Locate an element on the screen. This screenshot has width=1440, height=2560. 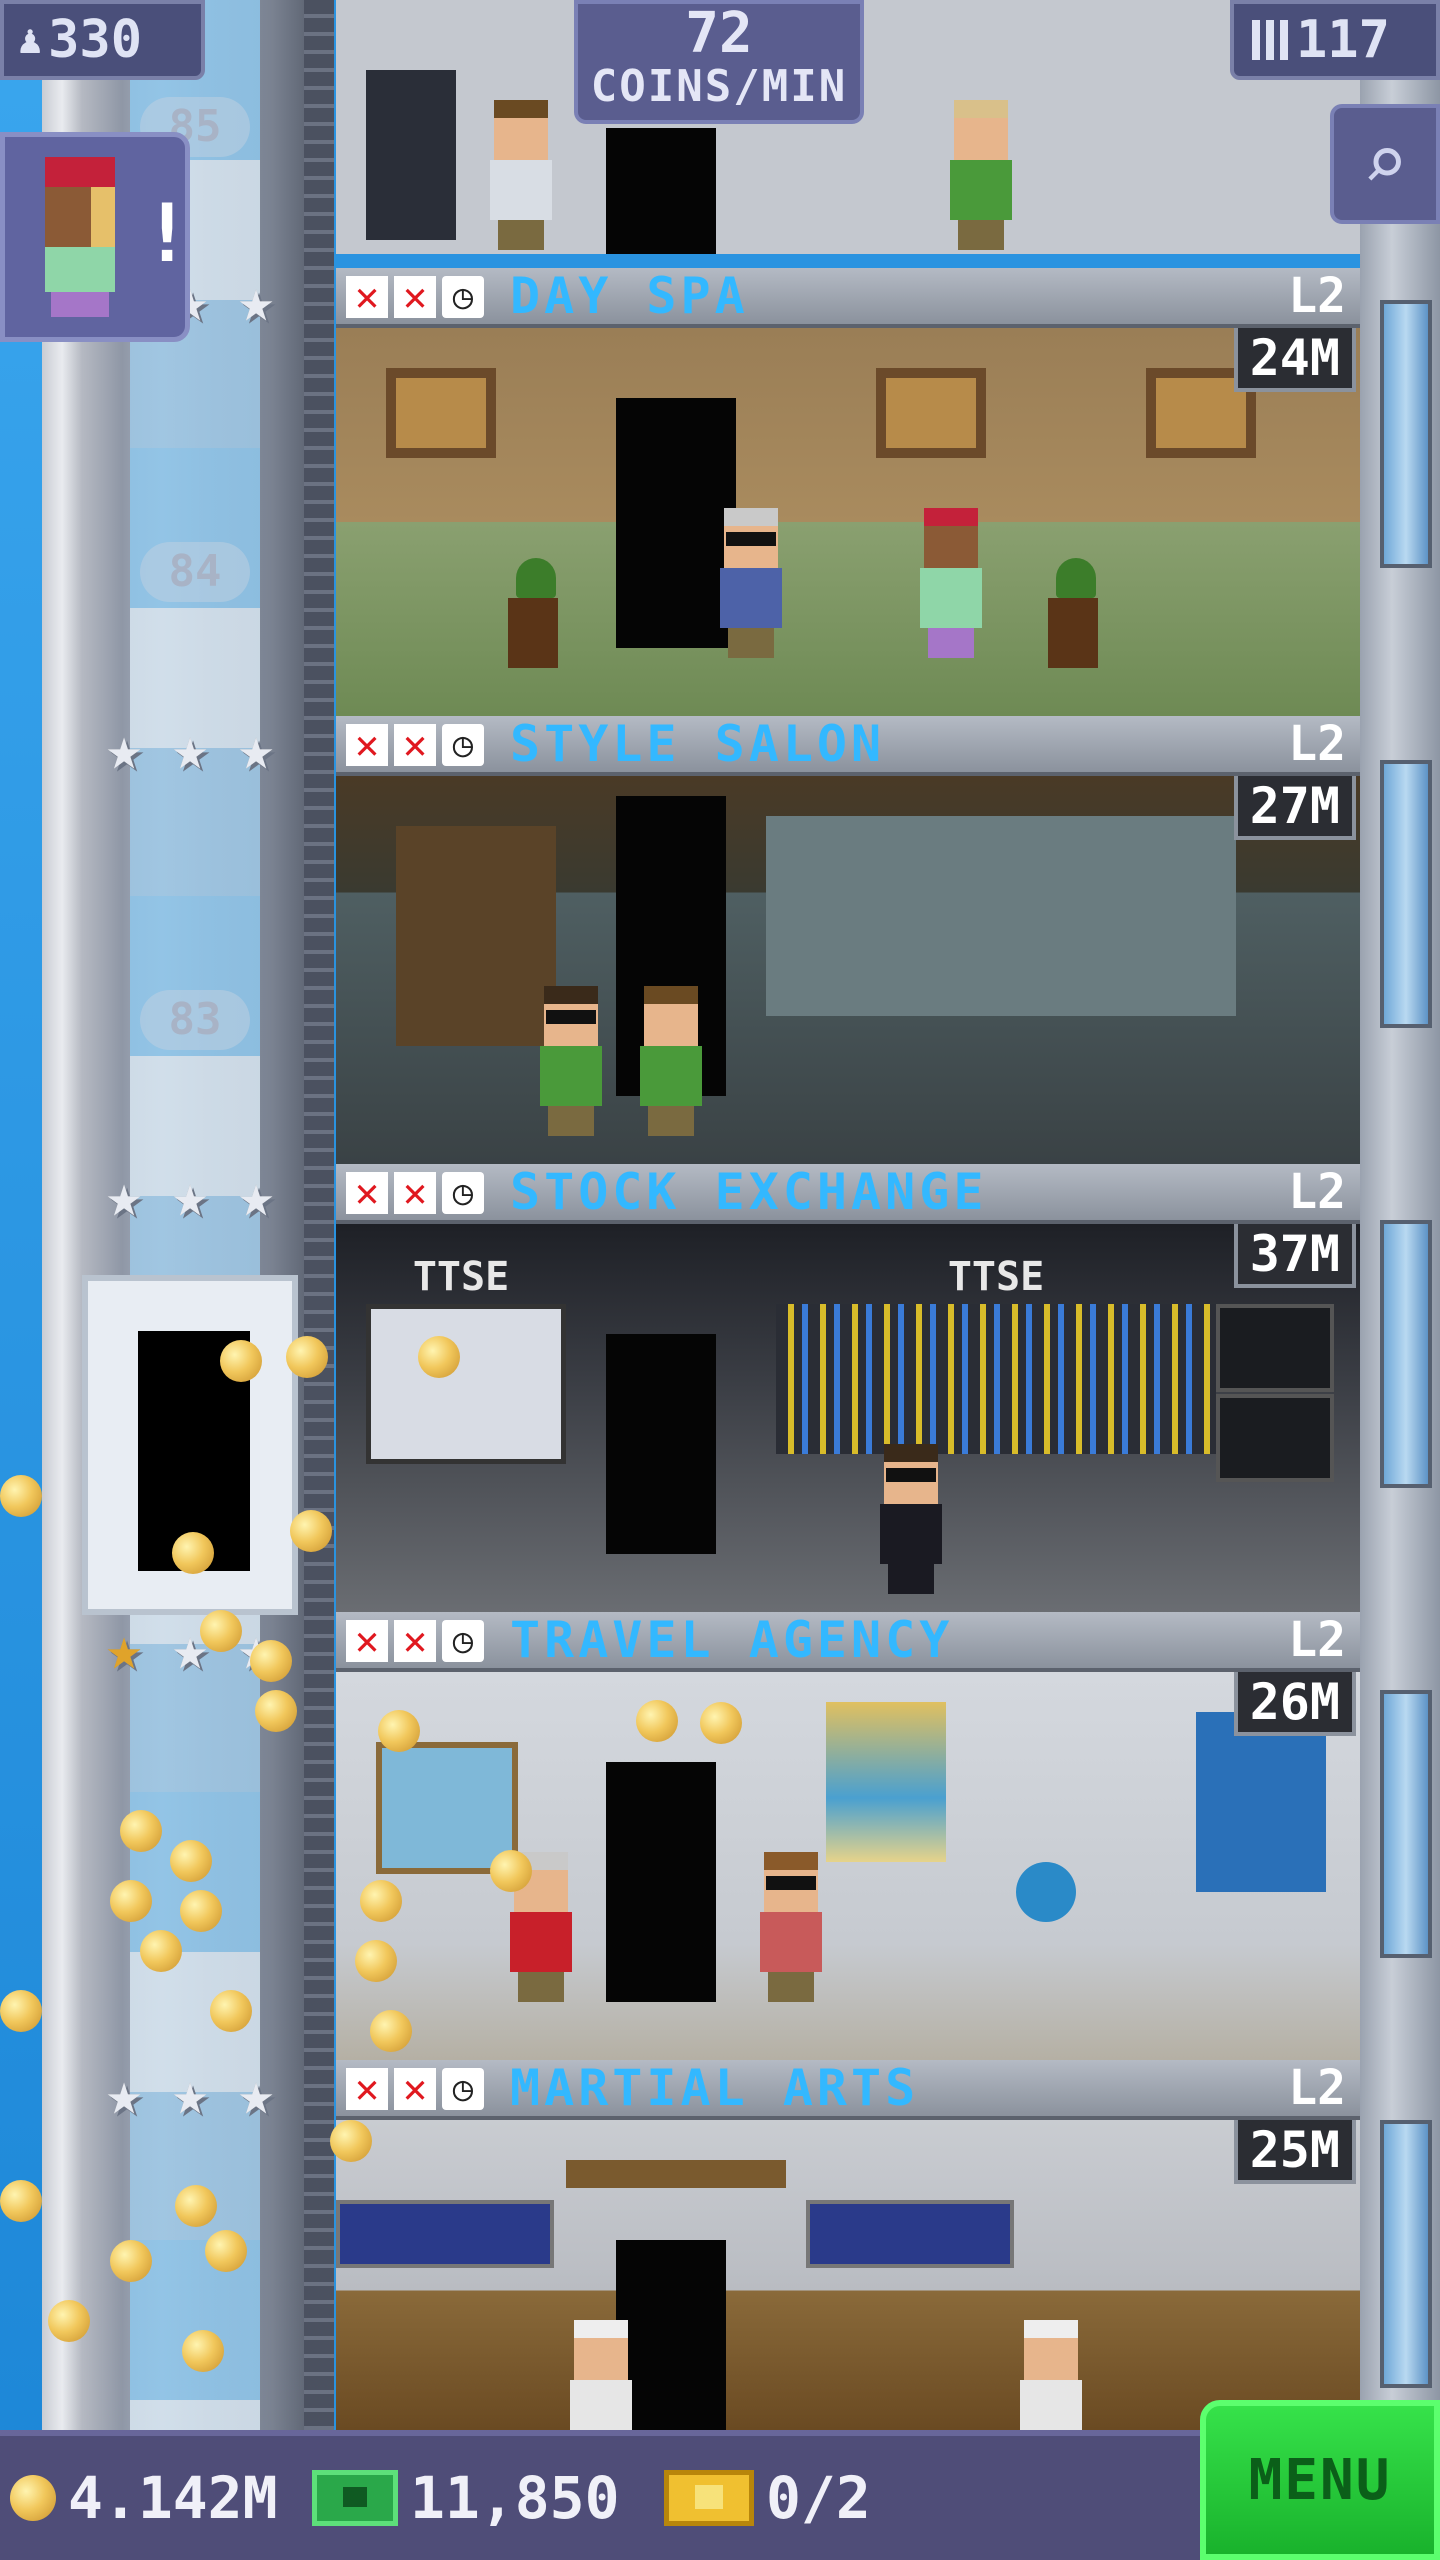
floor-day-spa: ✕ ✕ ◷ DAY SPA L2 24M is located at coordinates (848, 492).